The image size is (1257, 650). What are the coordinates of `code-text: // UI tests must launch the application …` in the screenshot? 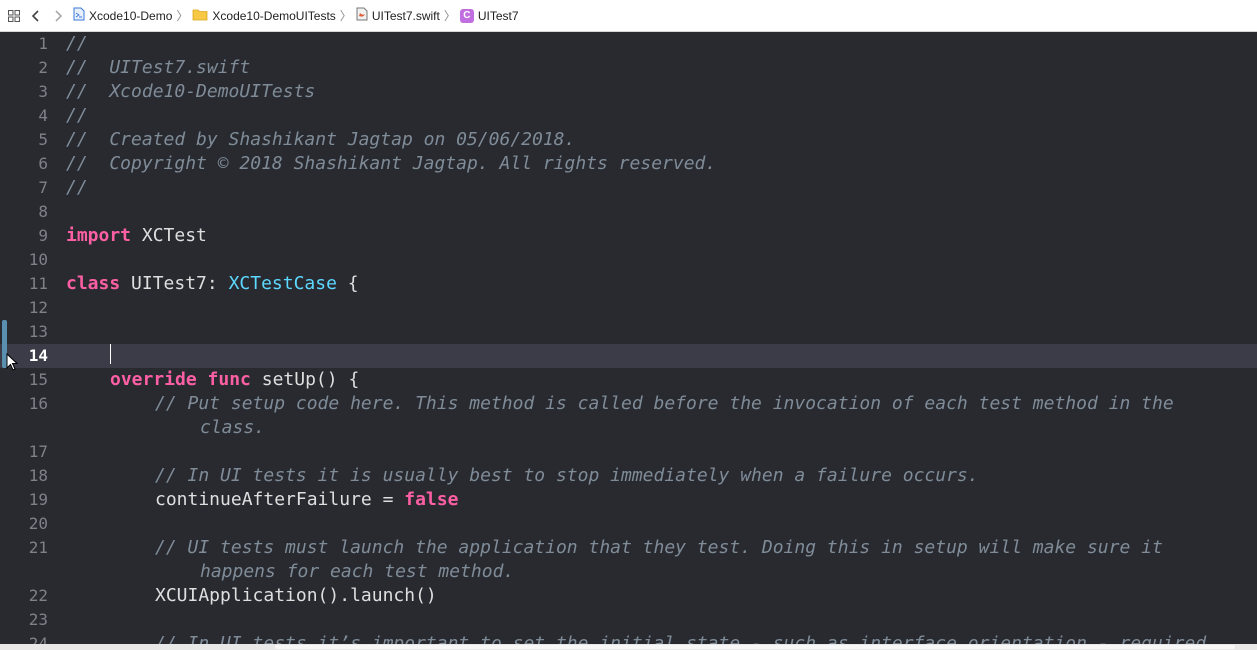 It's located at (659, 547).